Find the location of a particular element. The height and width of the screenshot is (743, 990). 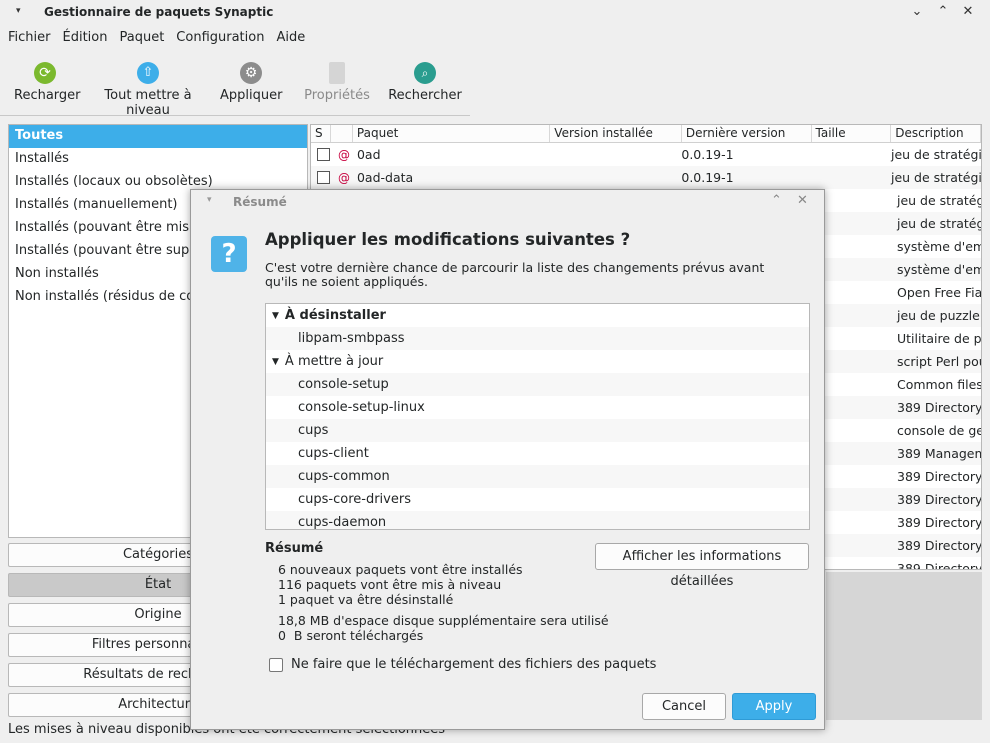

package-description: console de ges is located at coordinates (939, 430).